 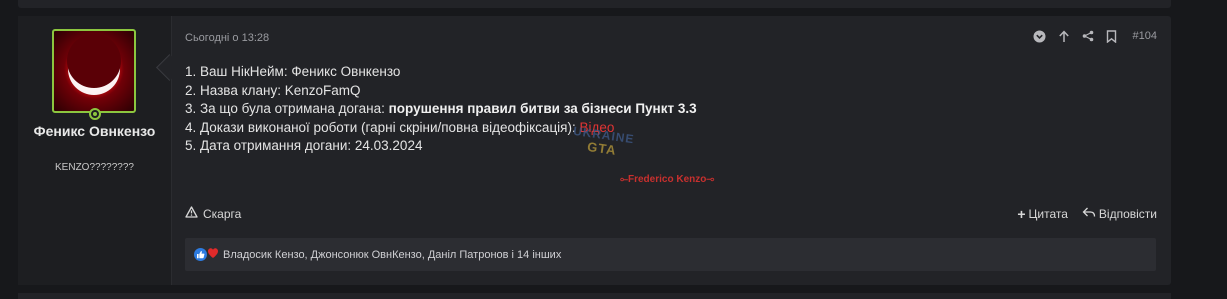 I want to click on username: Феникс Овнкензо, so click(x=94, y=131).